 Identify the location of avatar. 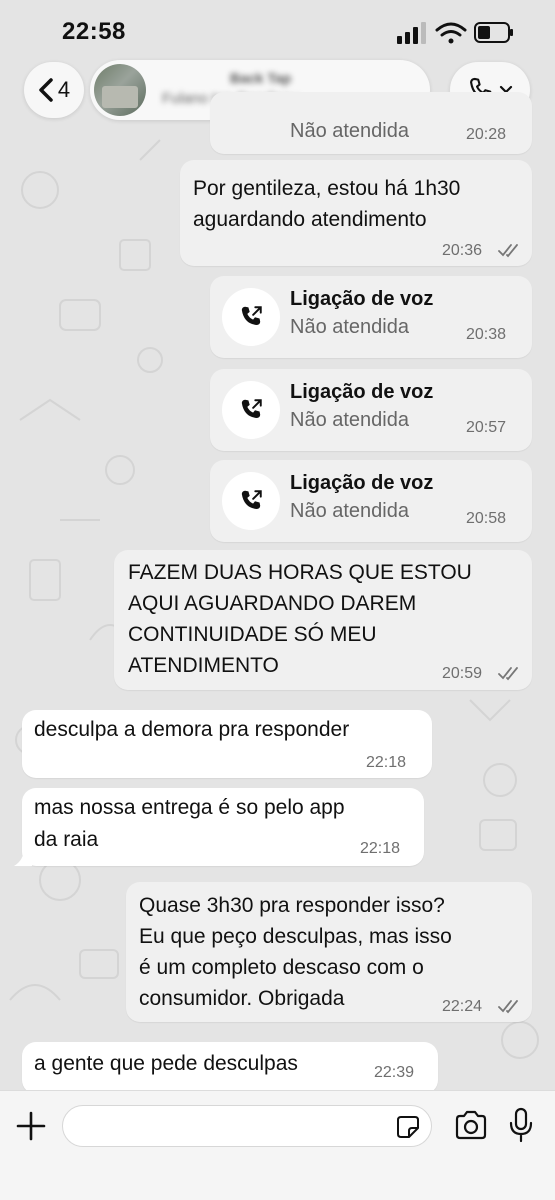
(120, 90).